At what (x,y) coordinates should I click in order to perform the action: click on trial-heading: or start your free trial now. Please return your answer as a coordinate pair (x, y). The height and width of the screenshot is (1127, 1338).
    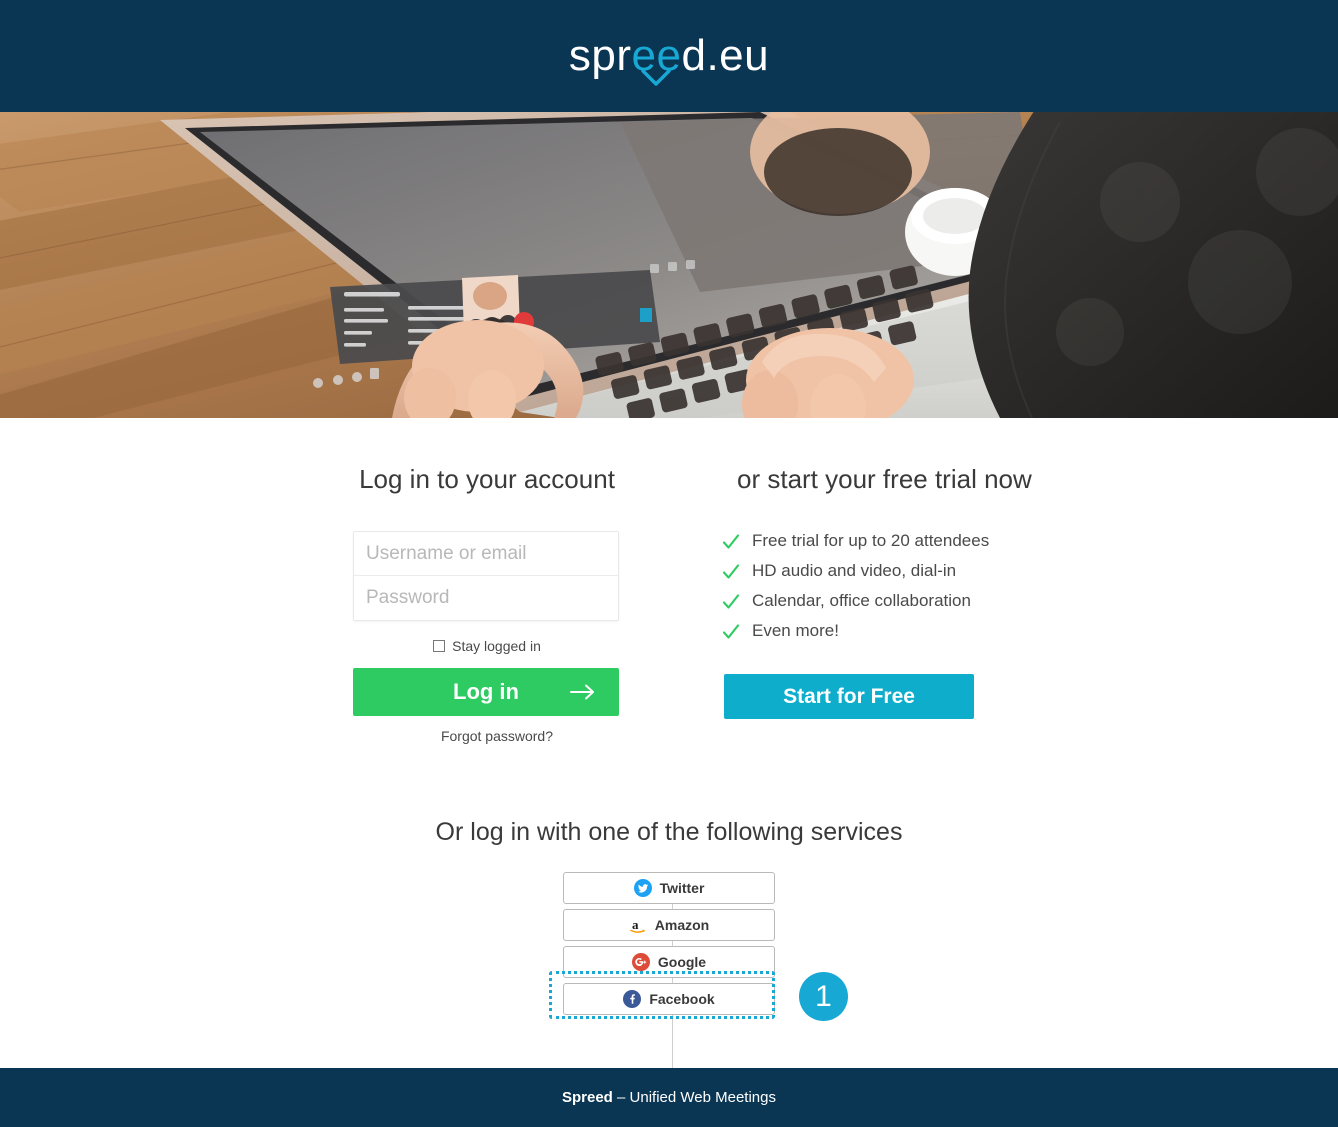
    Looking at the image, I should click on (884, 479).